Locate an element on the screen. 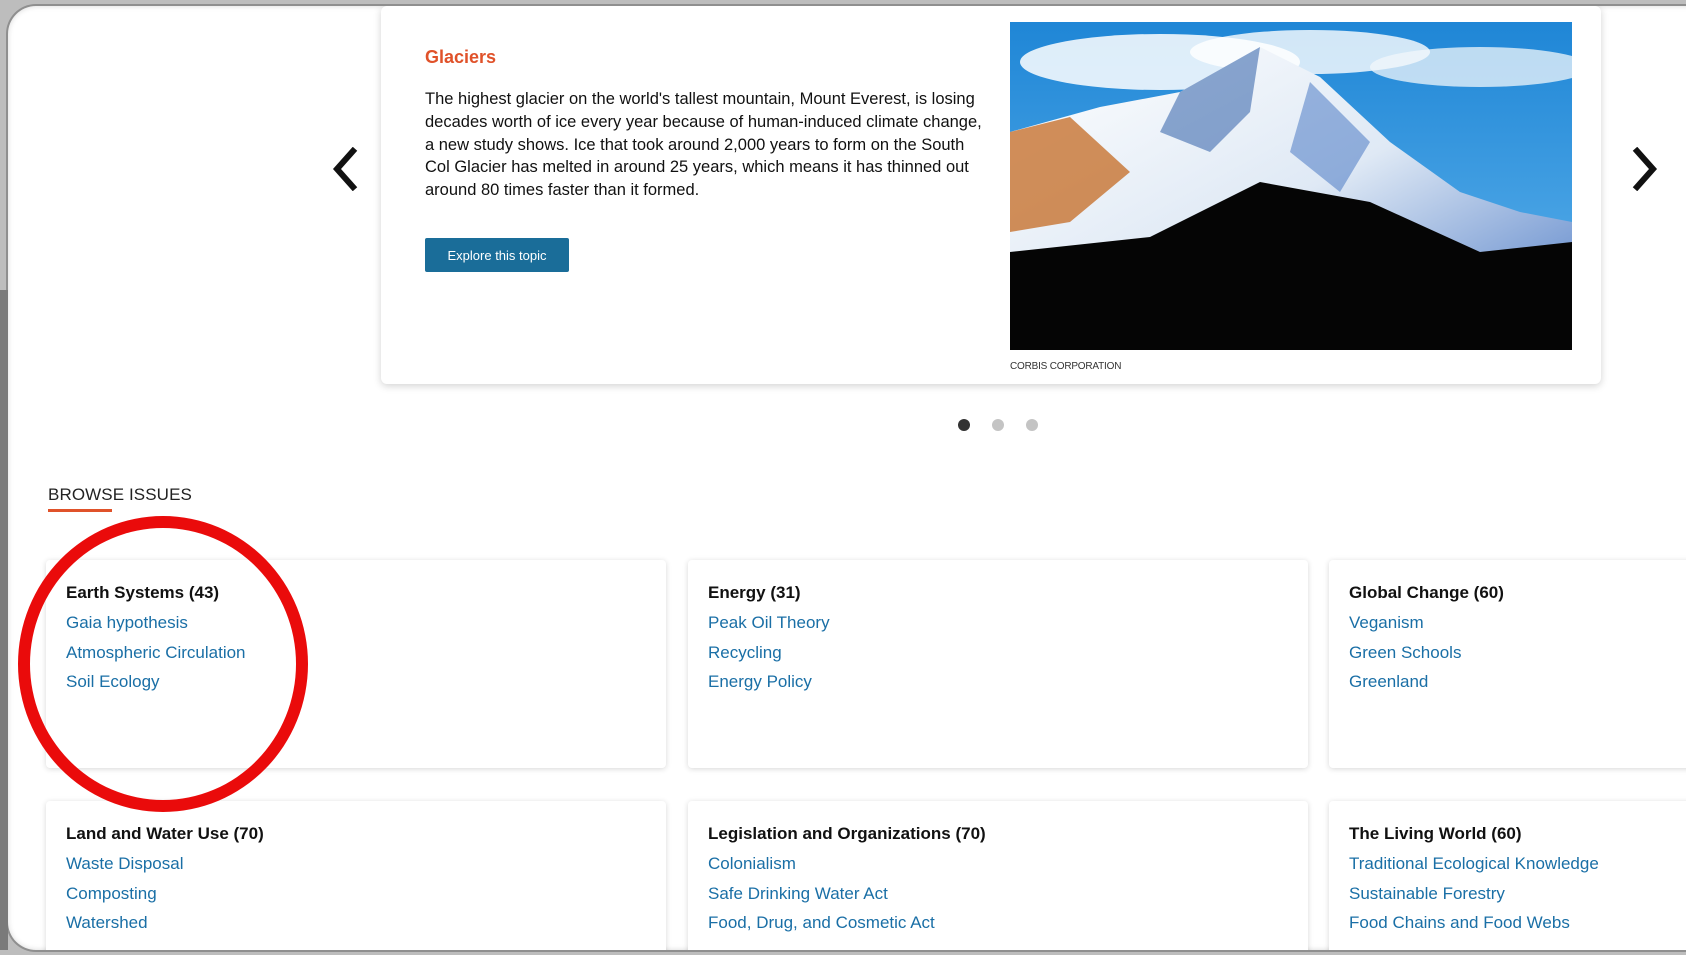  issue-link: Green Schools is located at coordinates (1405, 653).